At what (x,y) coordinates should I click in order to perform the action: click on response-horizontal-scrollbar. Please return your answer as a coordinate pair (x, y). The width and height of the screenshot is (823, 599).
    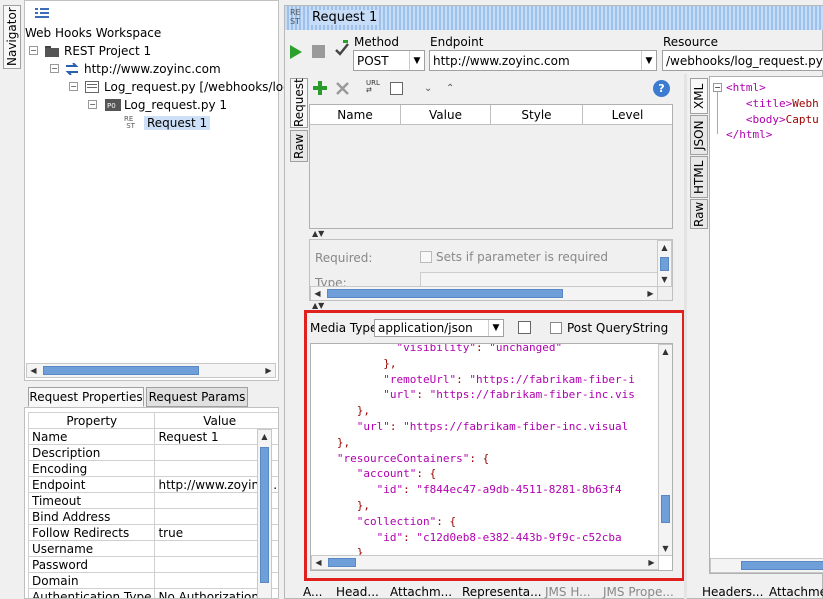
    Looking at the image, I should click on (766, 565).